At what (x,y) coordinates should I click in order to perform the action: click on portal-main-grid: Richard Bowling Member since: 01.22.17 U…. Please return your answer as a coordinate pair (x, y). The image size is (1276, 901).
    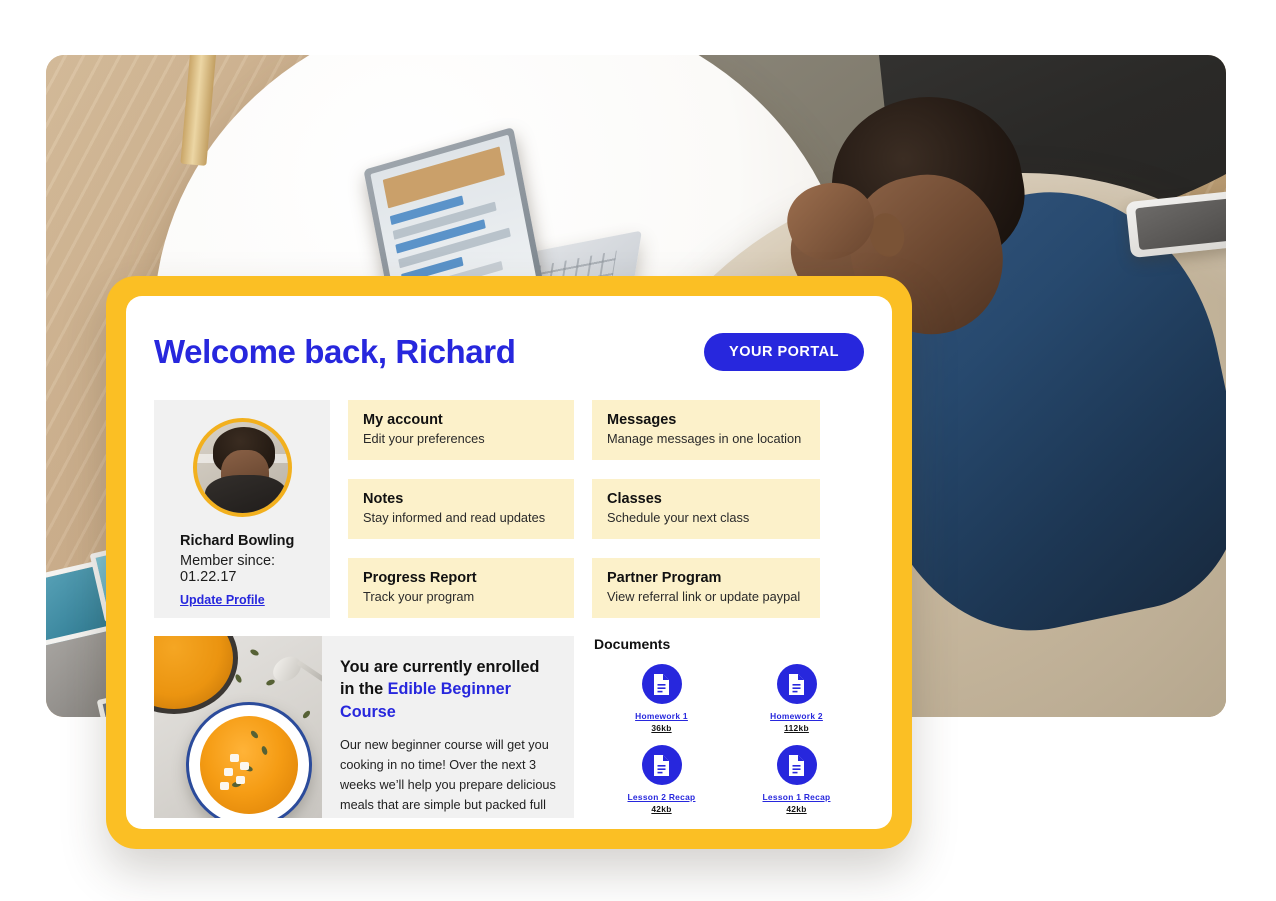
    Looking at the image, I should click on (509, 509).